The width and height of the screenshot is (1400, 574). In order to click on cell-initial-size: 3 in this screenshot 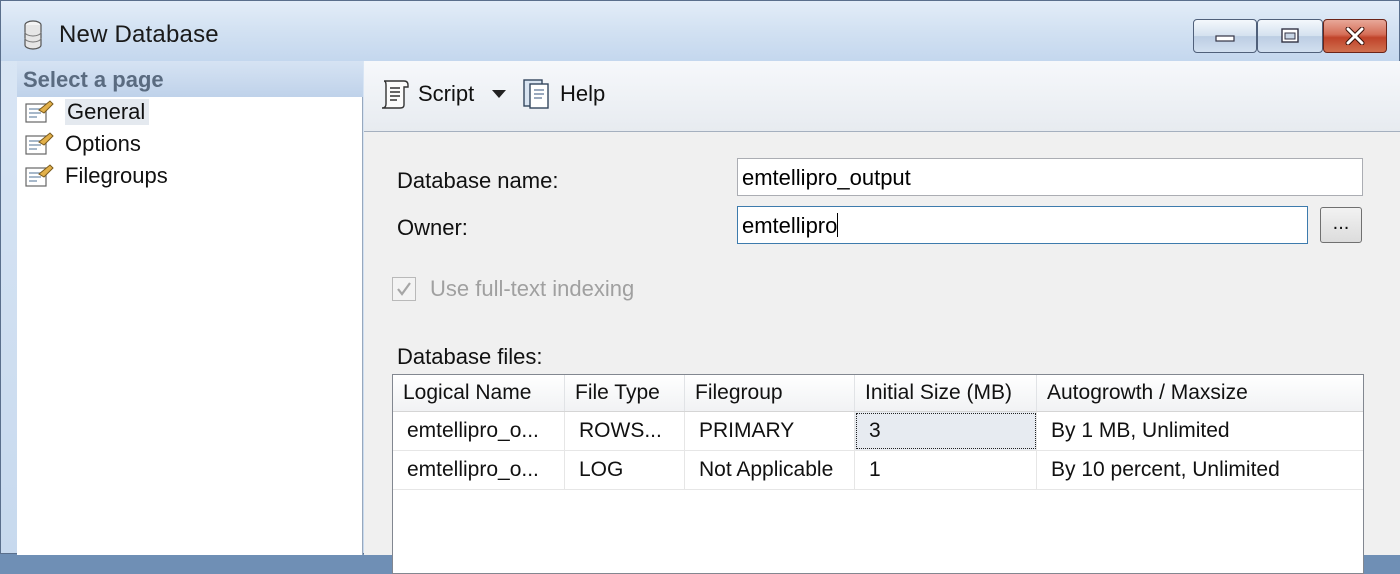, I will do `click(946, 431)`.